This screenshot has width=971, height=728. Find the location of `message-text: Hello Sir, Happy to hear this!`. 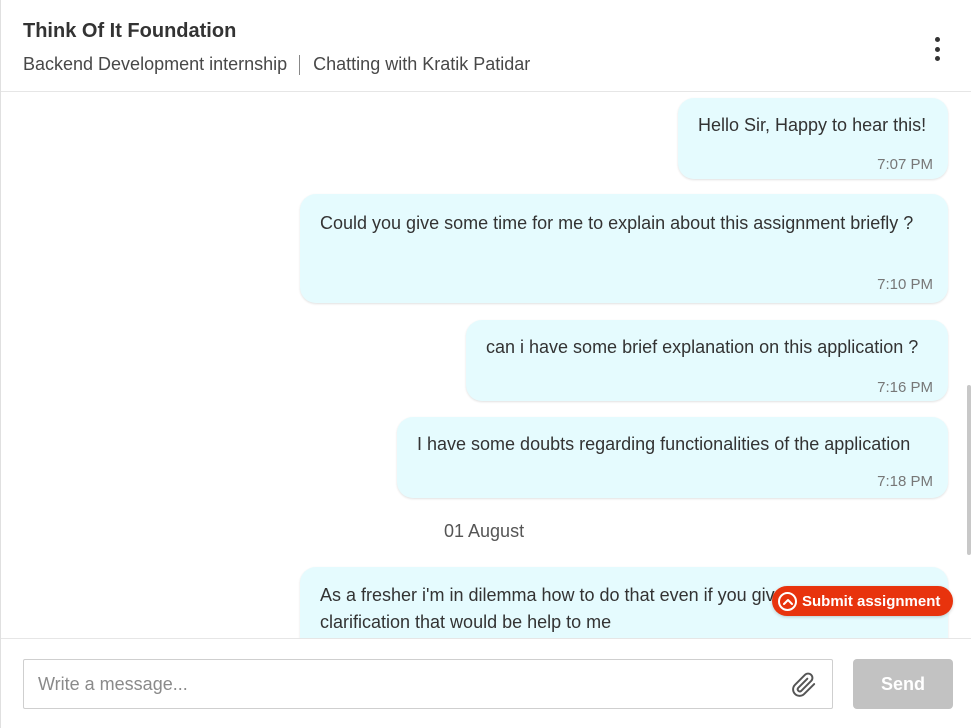

message-text: Hello Sir, Happy to hear this! is located at coordinates (812, 125).